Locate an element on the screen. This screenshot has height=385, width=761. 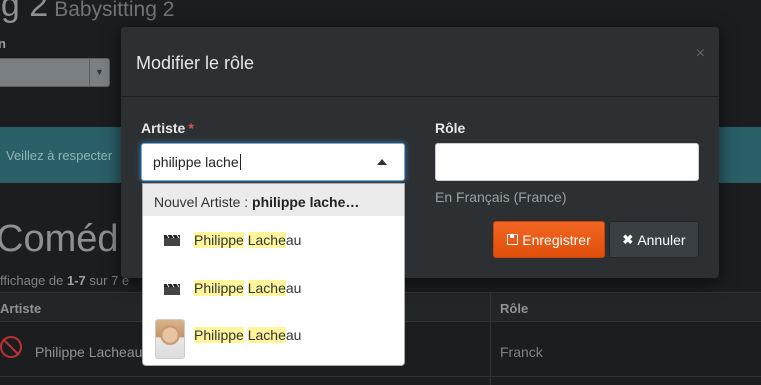
role-input is located at coordinates (567, 162).